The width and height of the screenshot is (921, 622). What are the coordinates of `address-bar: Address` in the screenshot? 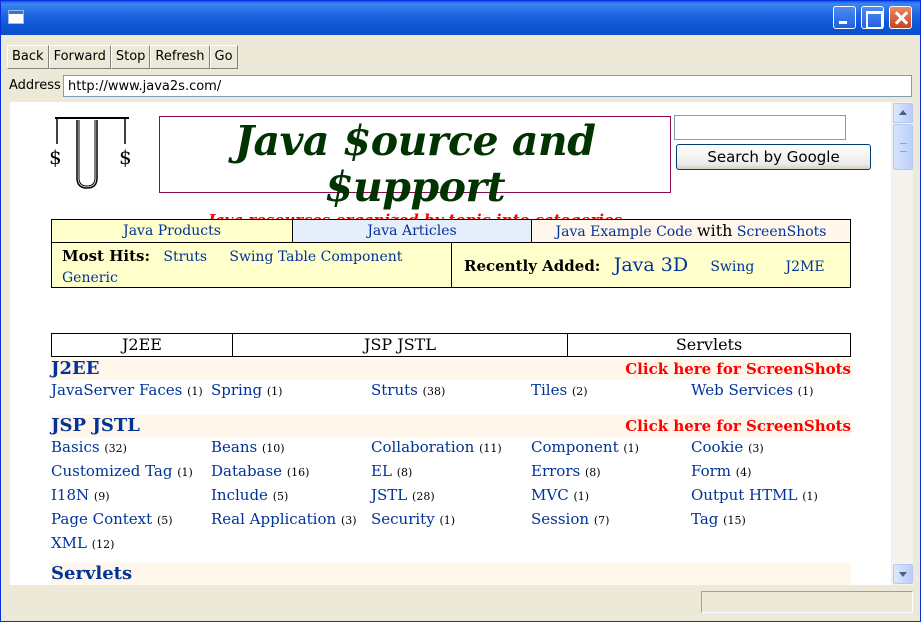 It's located at (460, 86).